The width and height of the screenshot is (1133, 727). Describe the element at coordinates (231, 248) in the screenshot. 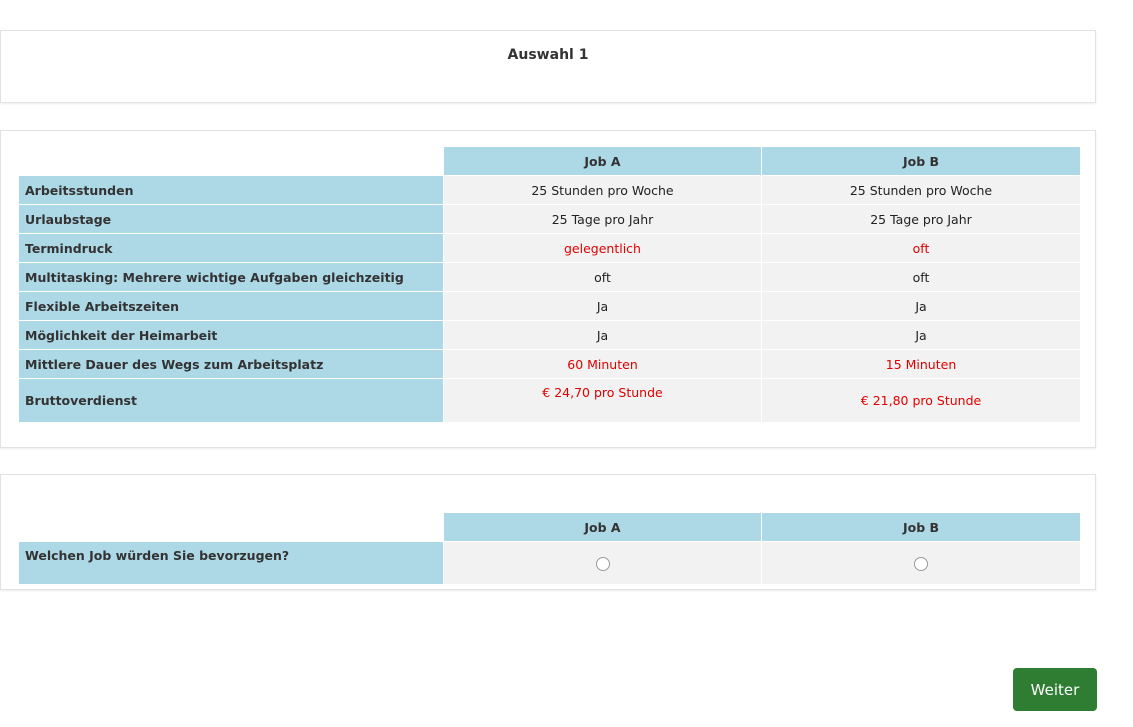

I see `row-label: Termindruck` at that location.